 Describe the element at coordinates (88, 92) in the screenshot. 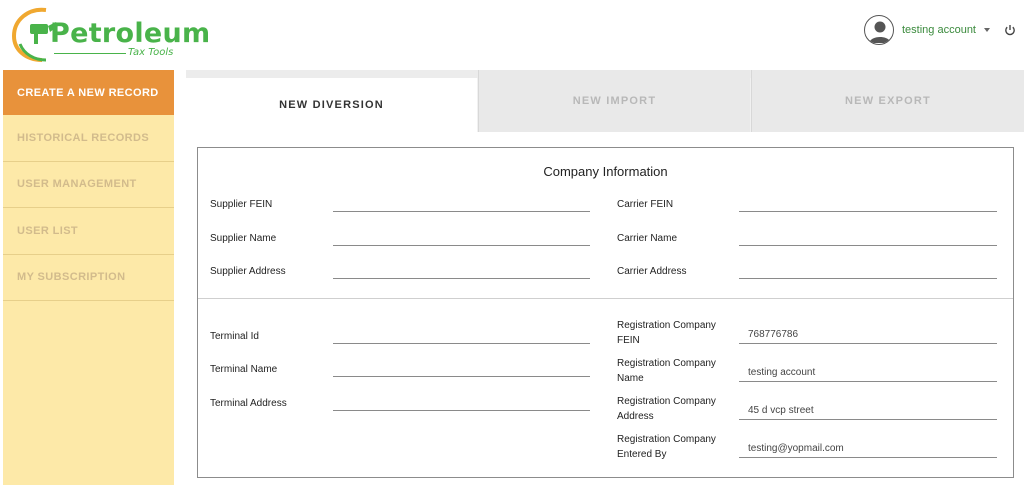

I see `sidebar-item-create-record: CREATE A NEW RECORD` at that location.